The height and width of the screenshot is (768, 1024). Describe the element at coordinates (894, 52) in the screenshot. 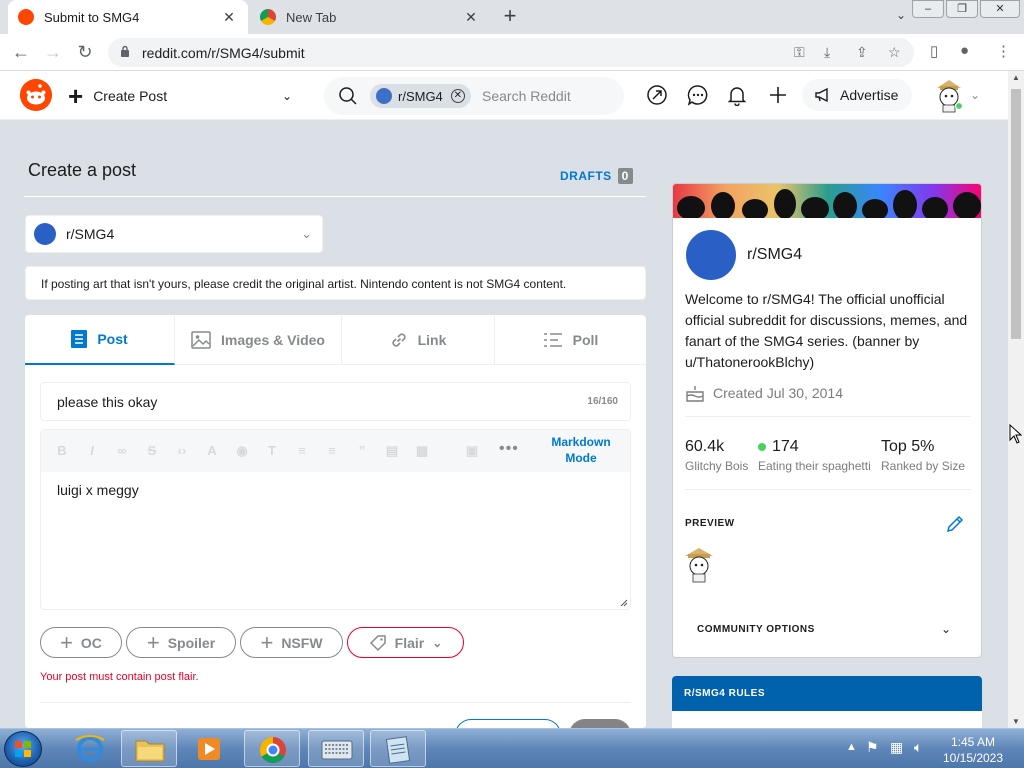

I see `bookmark-star-icon: ☆` at that location.